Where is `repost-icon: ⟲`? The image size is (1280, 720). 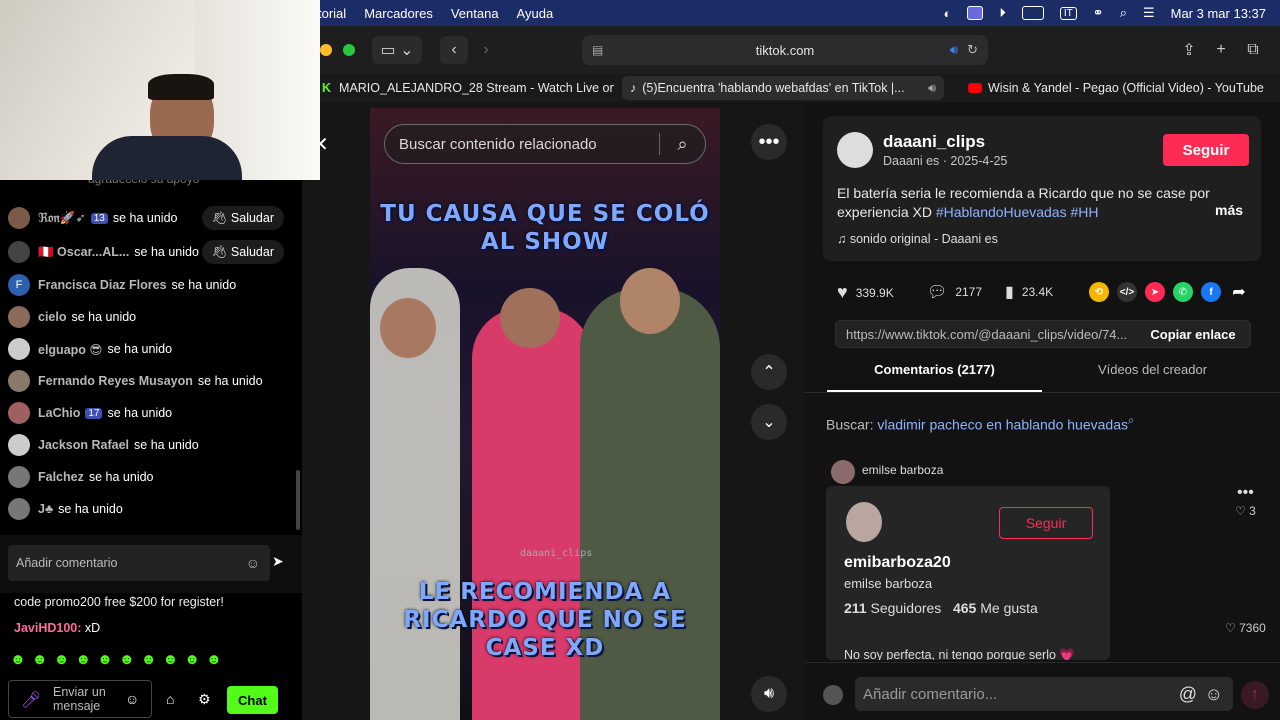 repost-icon: ⟲ is located at coordinates (1099, 292).